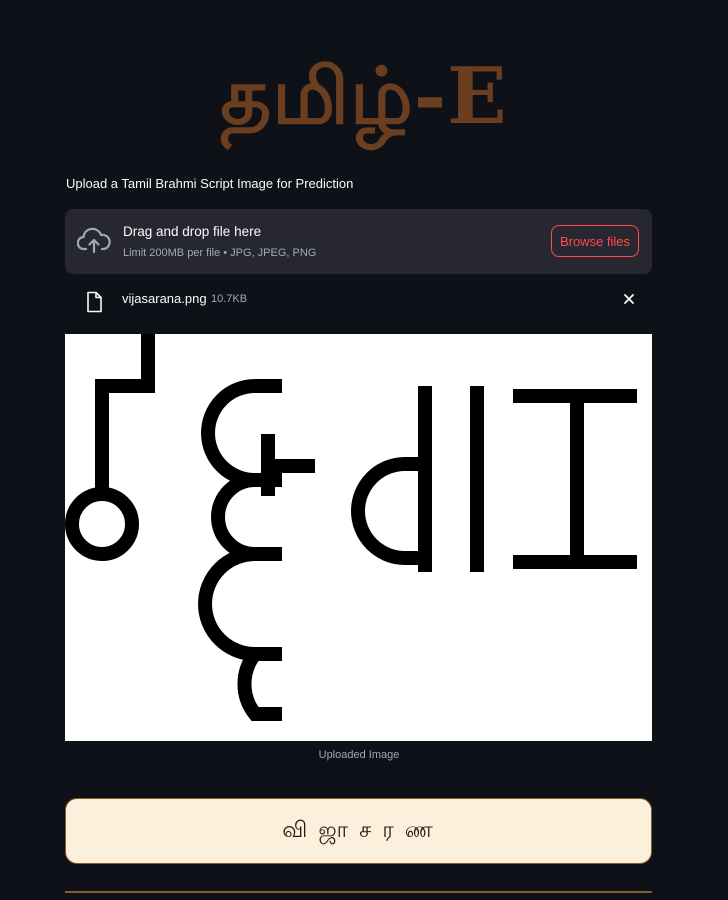 This screenshot has height=900, width=728. Describe the element at coordinates (629, 299) in the screenshot. I see `close-icon` at that location.